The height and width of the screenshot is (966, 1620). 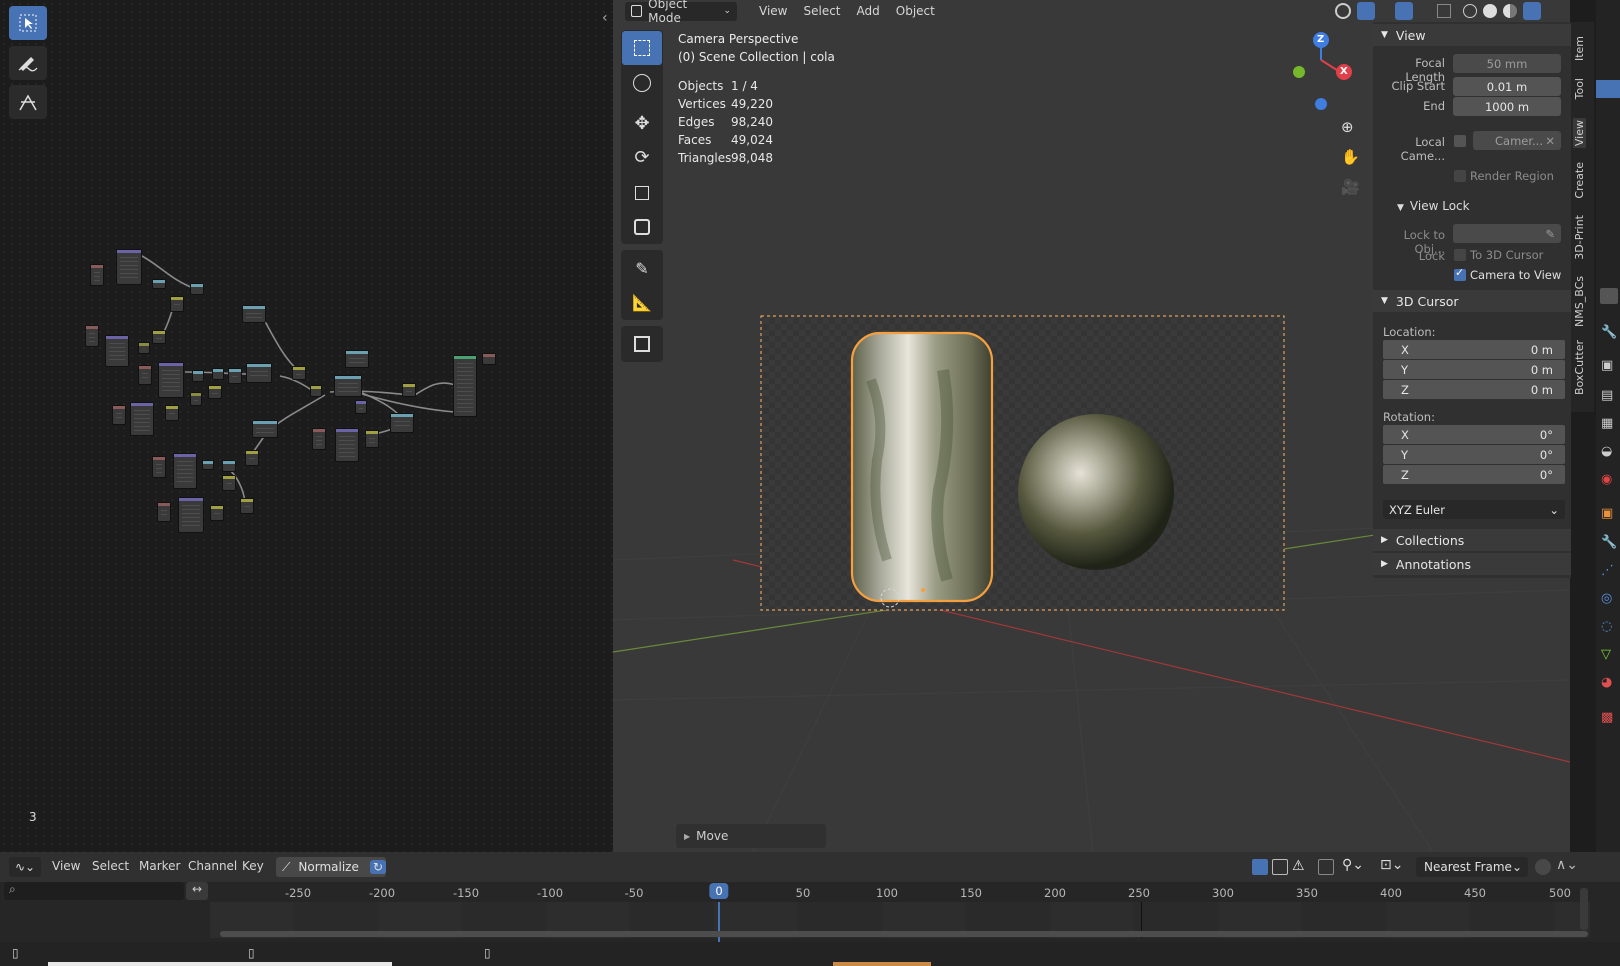 I want to click on menu-key: Key, so click(x=253, y=866).